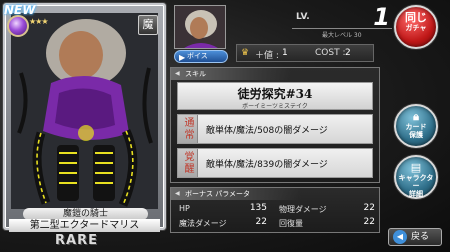  What do you see at coordinates (195, 74) in the screenshot?
I see `skill-header-label: スキル` at bounding box center [195, 74].